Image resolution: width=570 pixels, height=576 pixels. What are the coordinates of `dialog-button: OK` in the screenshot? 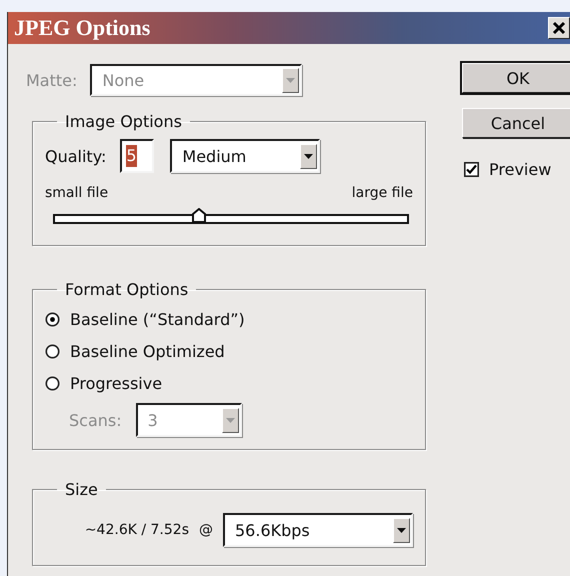 It's located at (516, 78).